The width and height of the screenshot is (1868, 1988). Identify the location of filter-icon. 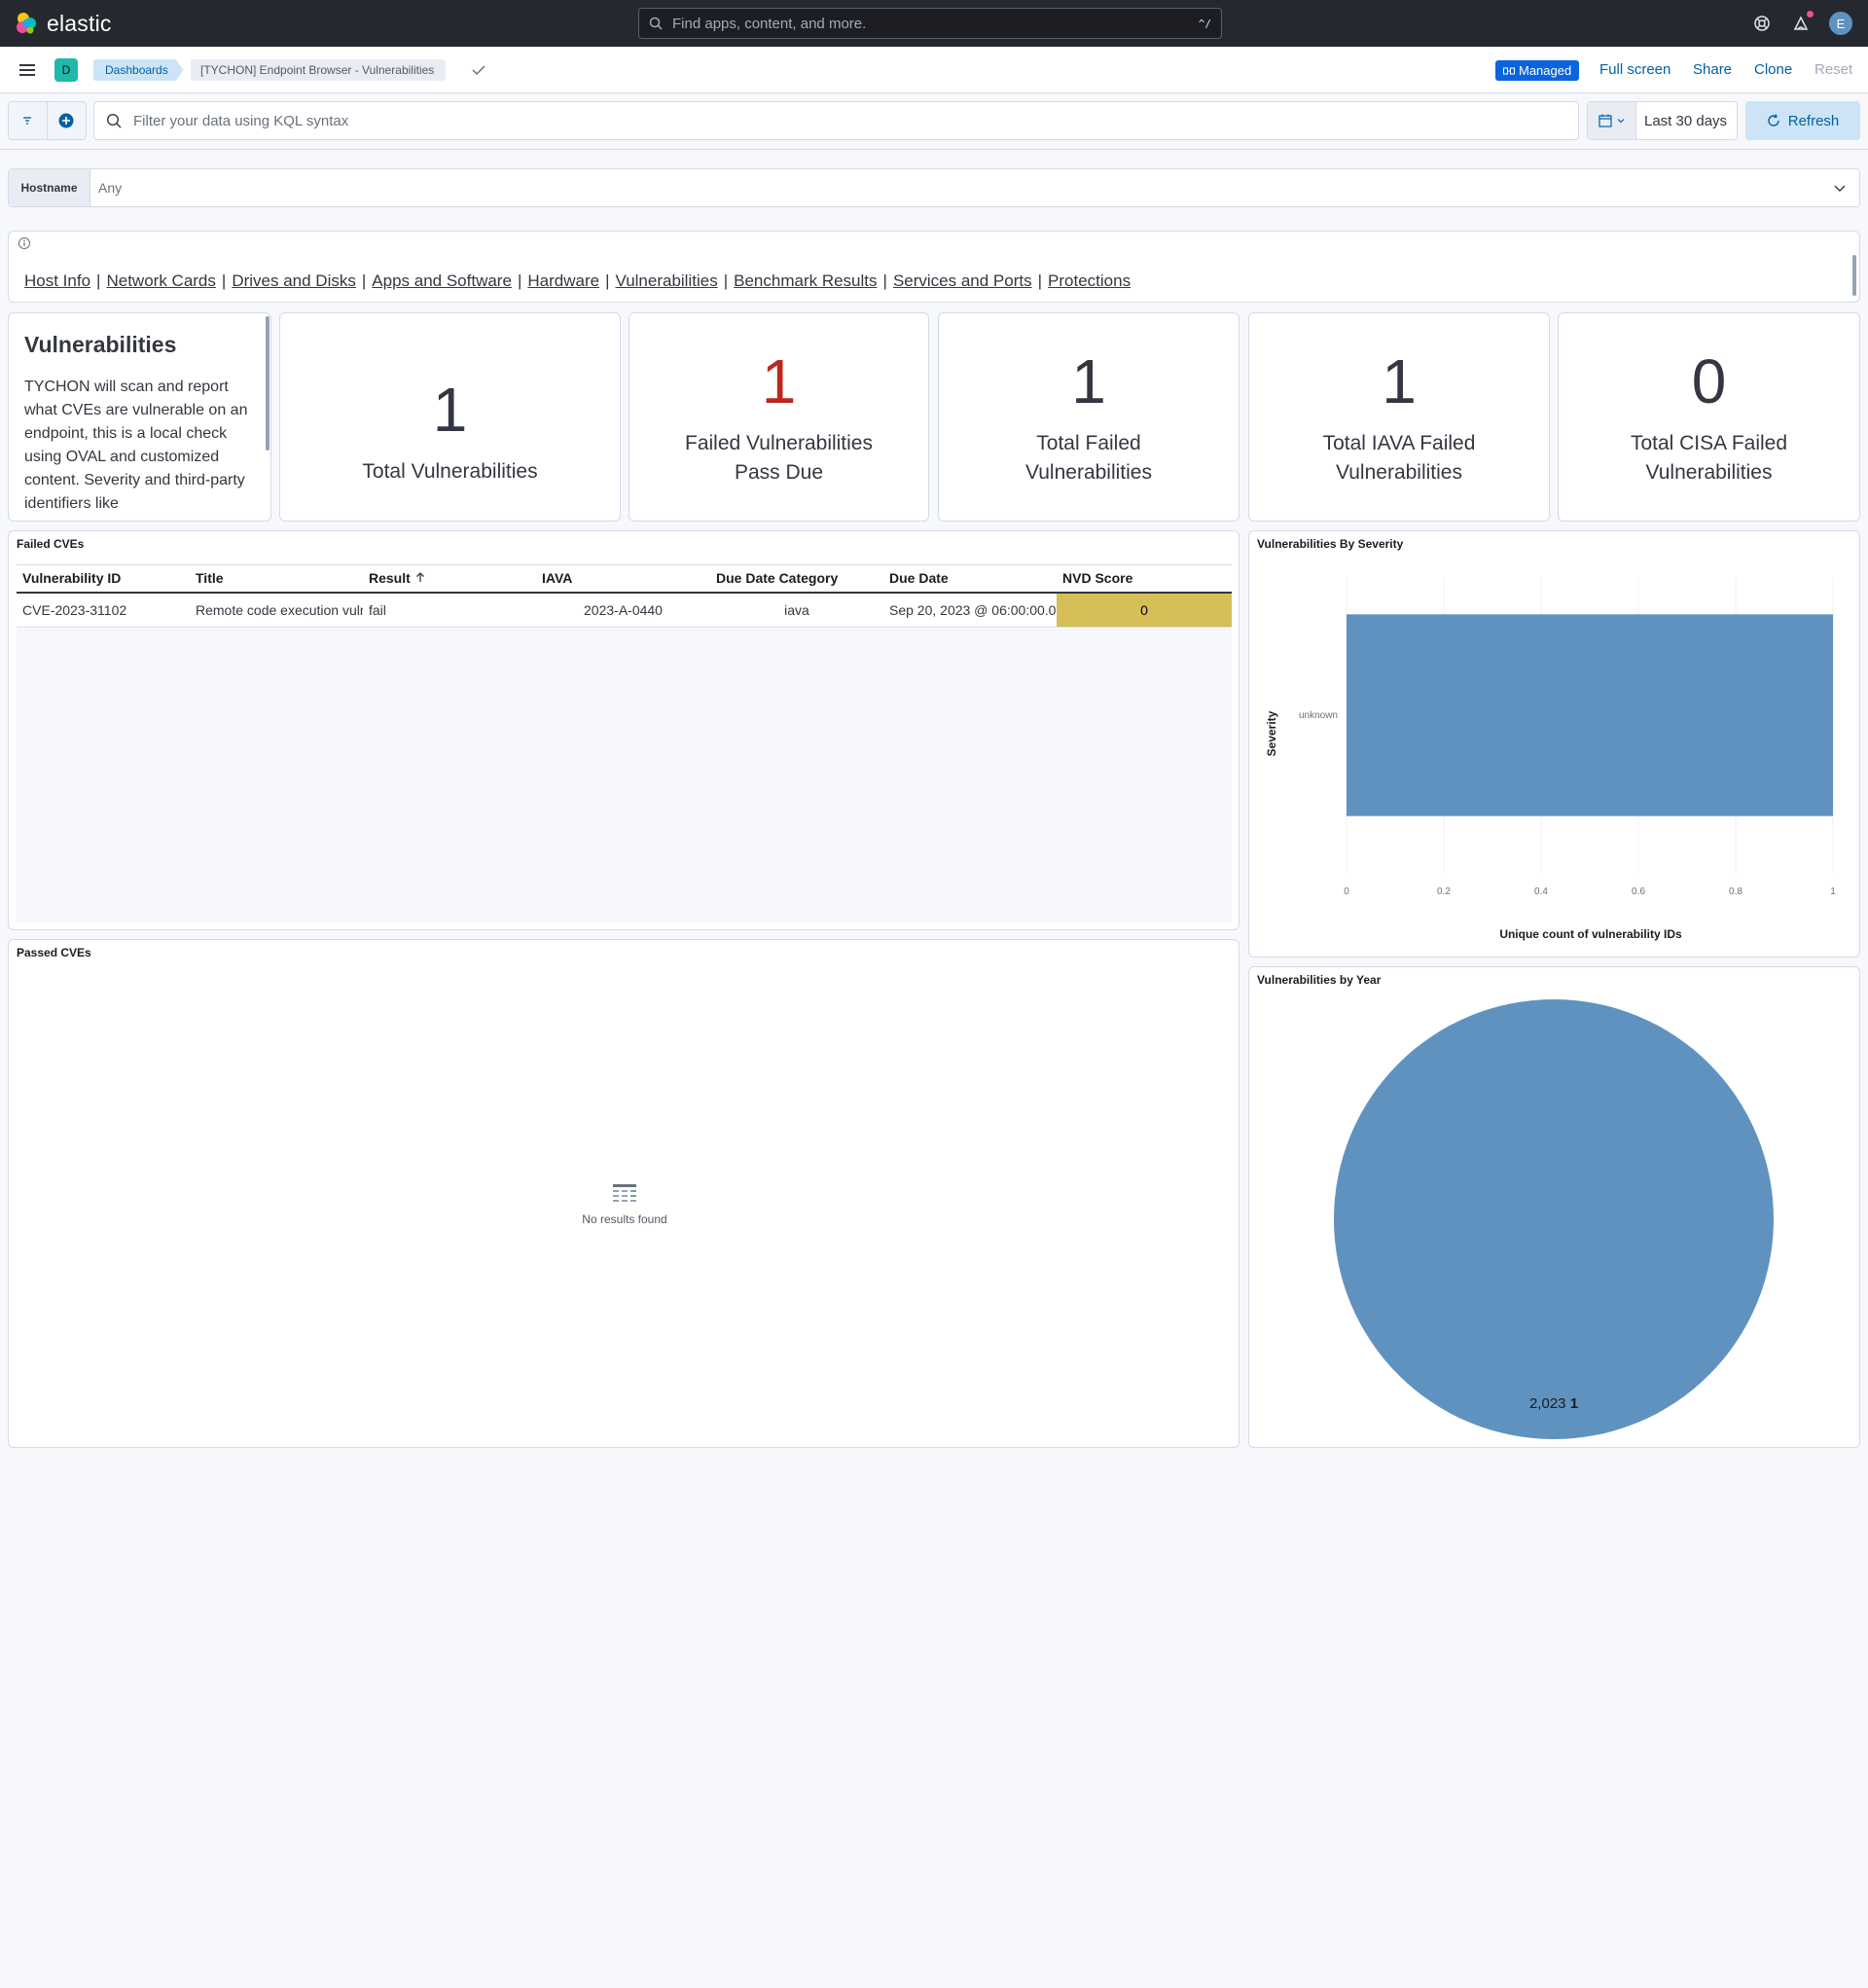
(27, 121).